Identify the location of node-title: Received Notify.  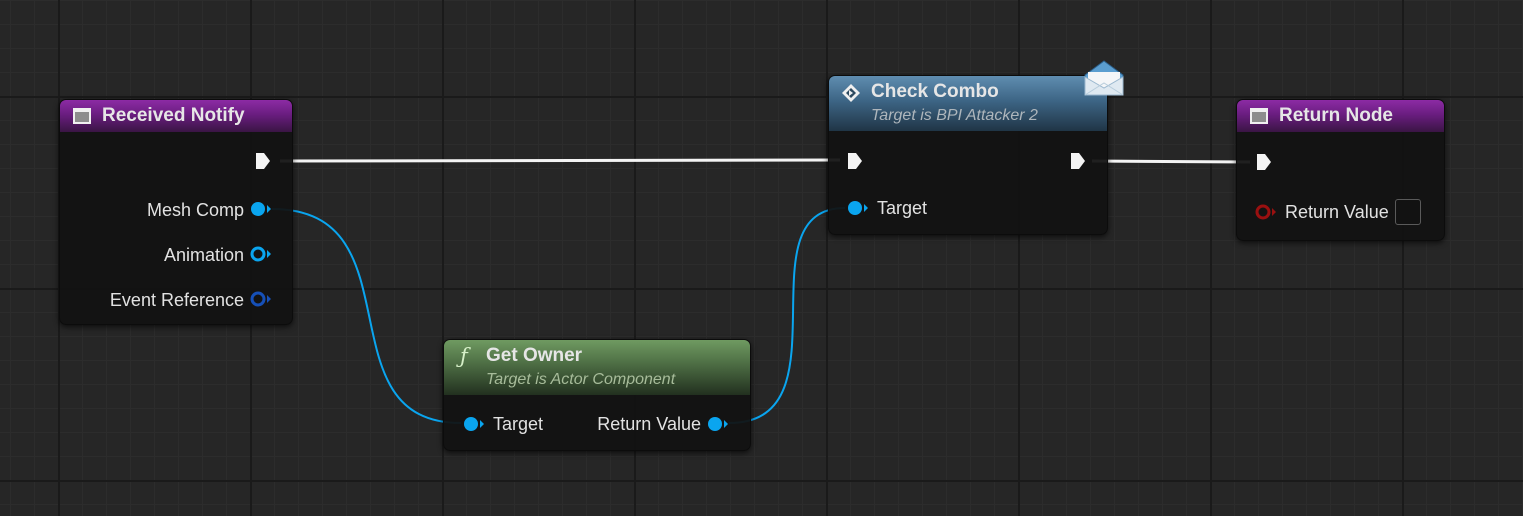
(173, 115).